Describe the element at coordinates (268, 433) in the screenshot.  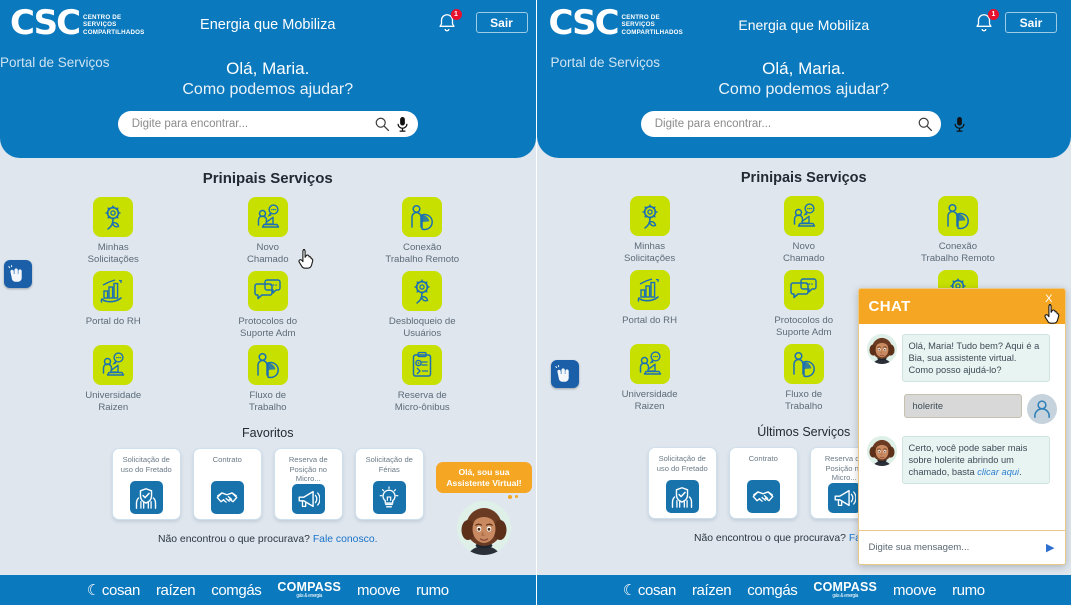
I see `favorites-section-title: Favoritos` at that location.